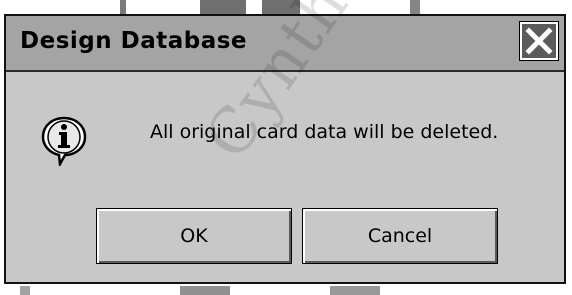  What do you see at coordinates (134, 41) in the screenshot?
I see `dialog-title: Design Database` at bounding box center [134, 41].